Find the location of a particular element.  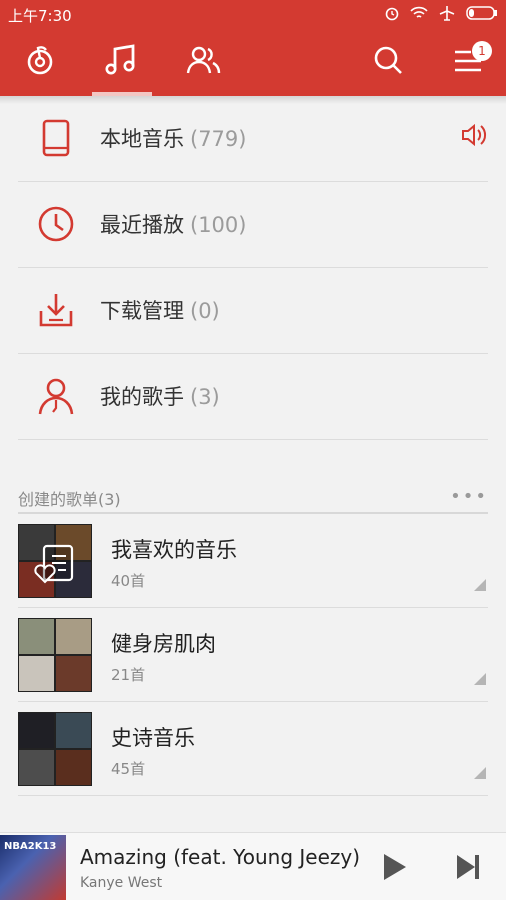

play-icon is located at coordinates (395, 867).